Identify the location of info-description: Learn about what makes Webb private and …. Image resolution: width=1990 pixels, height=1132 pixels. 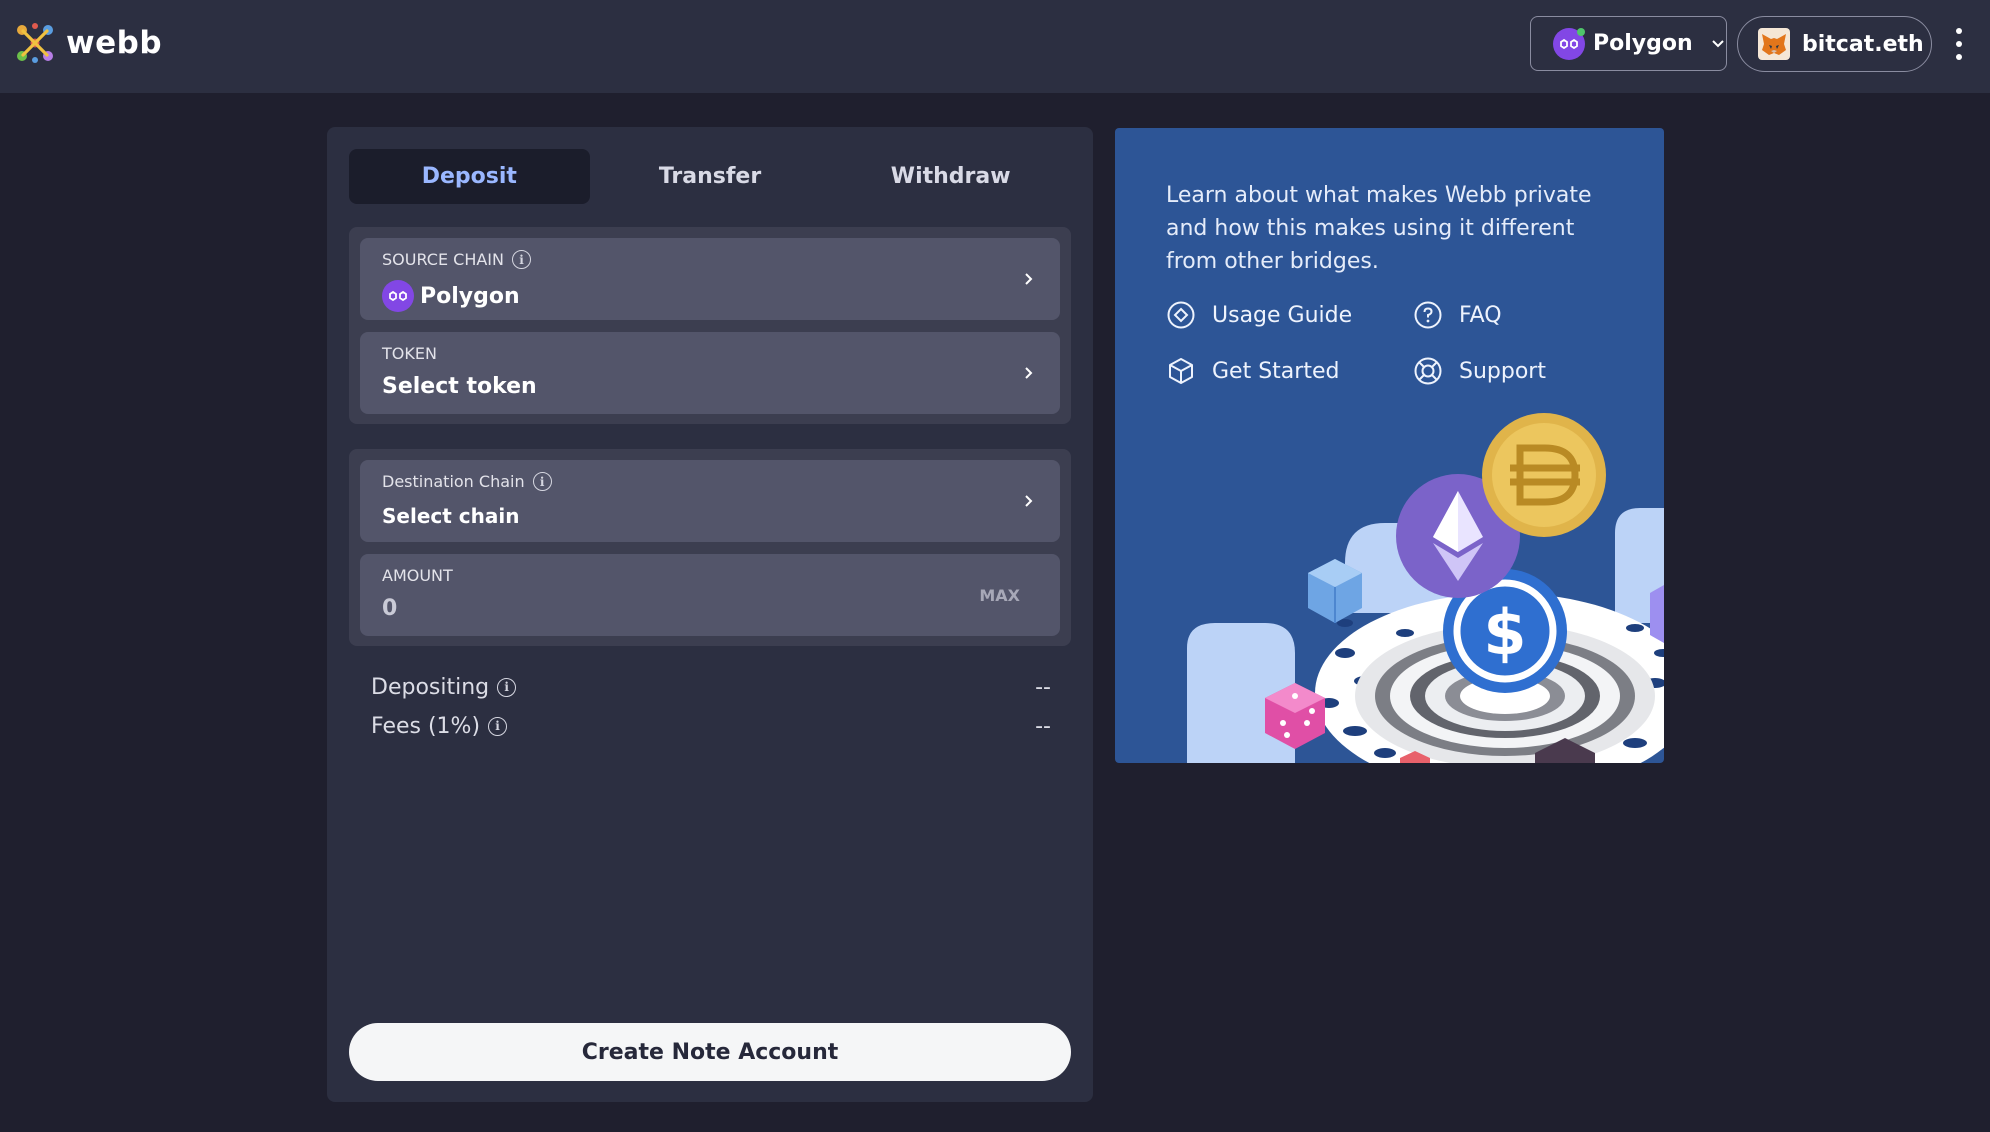
(1379, 228).